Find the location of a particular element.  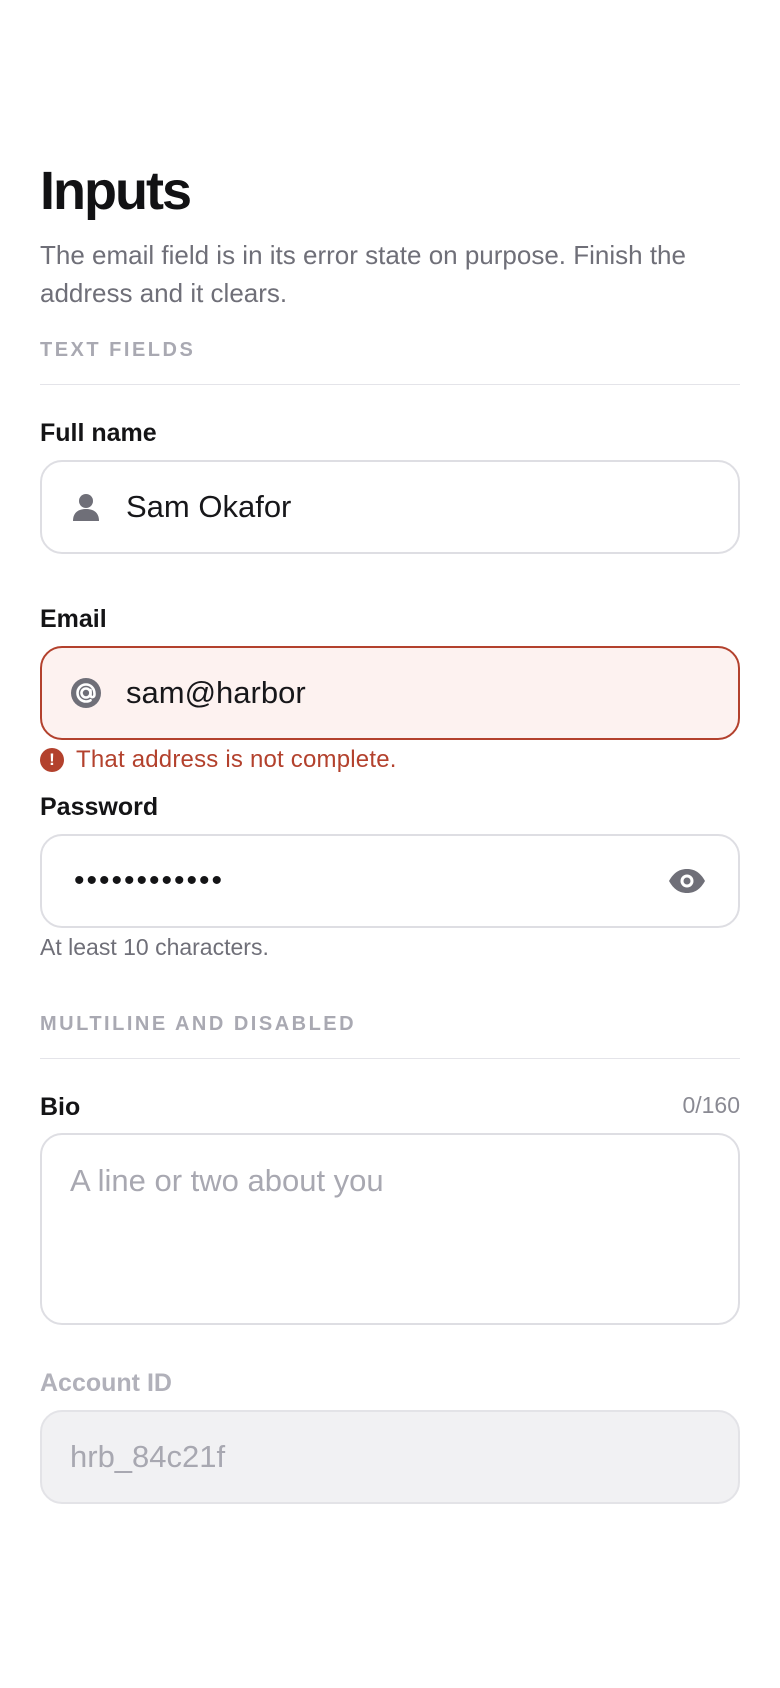

page-title: Inputs is located at coordinates (116, 191).